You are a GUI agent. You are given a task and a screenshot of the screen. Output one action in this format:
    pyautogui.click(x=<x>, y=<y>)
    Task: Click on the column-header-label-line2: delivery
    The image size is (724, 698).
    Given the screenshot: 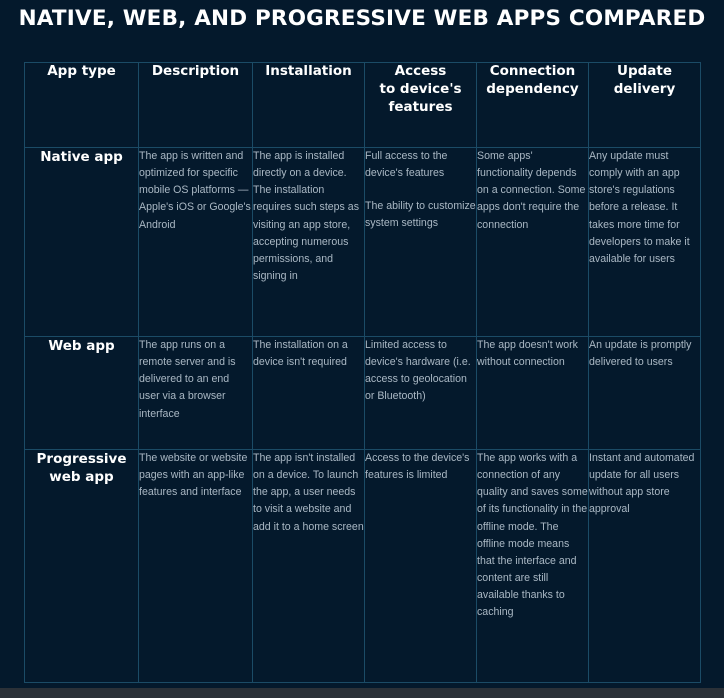 What is the action you would take?
    pyautogui.click(x=644, y=88)
    